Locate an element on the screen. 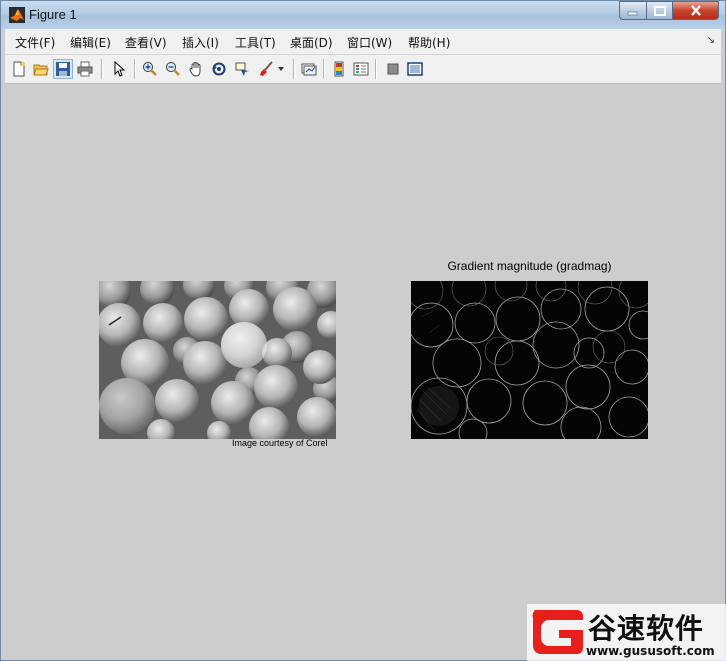 The height and width of the screenshot is (661, 726). close-button is located at coordinates (696, 10).